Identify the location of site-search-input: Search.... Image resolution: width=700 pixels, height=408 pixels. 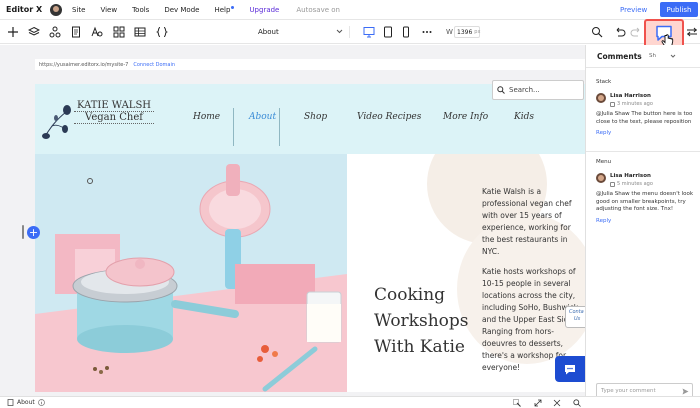
(538, 90).